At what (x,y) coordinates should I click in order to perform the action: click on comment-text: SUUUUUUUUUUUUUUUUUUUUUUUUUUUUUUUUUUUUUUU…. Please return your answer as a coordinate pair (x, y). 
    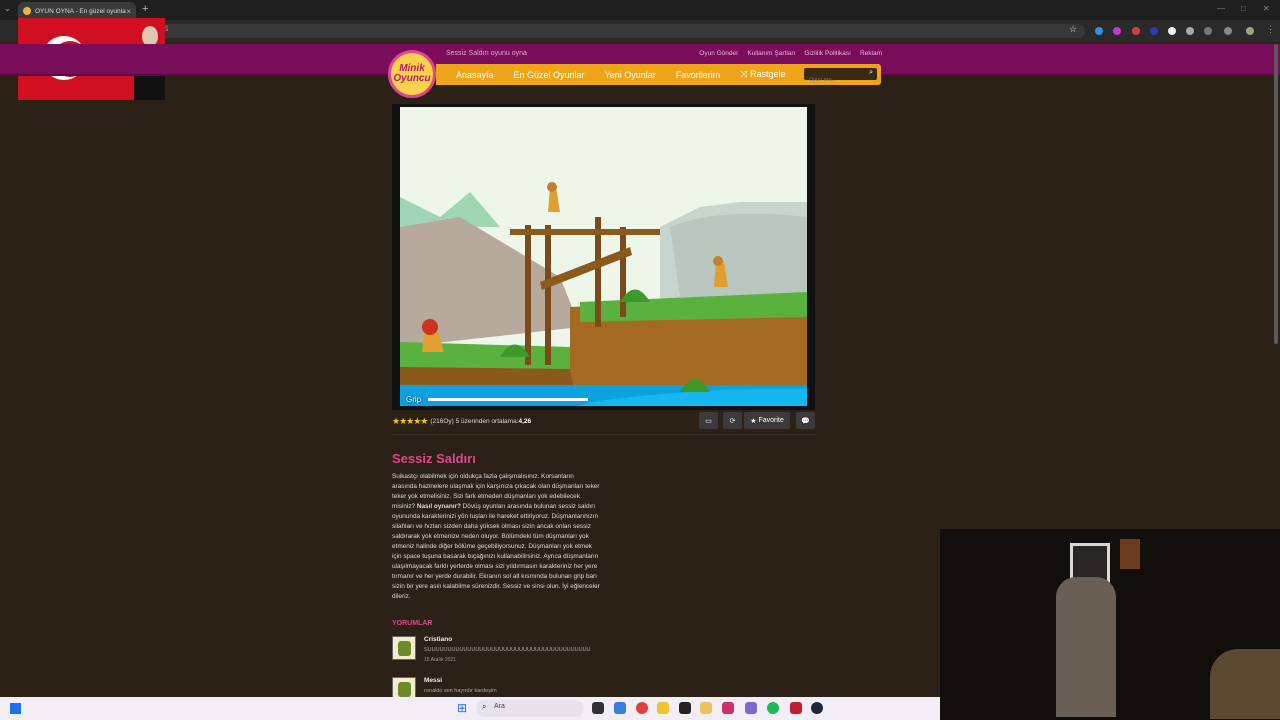
    Looking at the image, I should click on (507, 650).